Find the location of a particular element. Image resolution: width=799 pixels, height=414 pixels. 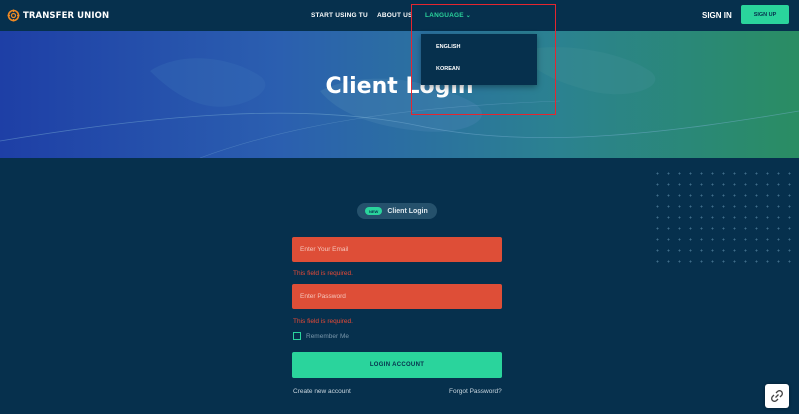

nav-about-us: ABOUT US is located at coordinates (395, 15).